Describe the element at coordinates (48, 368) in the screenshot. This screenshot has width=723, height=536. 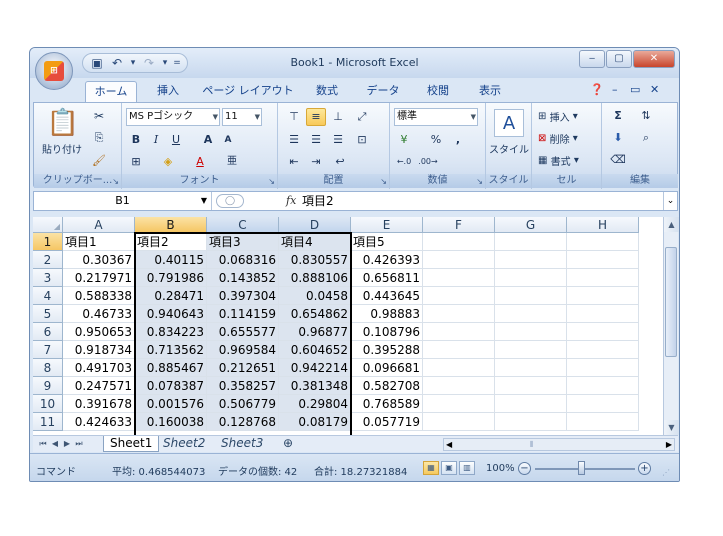
I see `row-header: 8` at that location.